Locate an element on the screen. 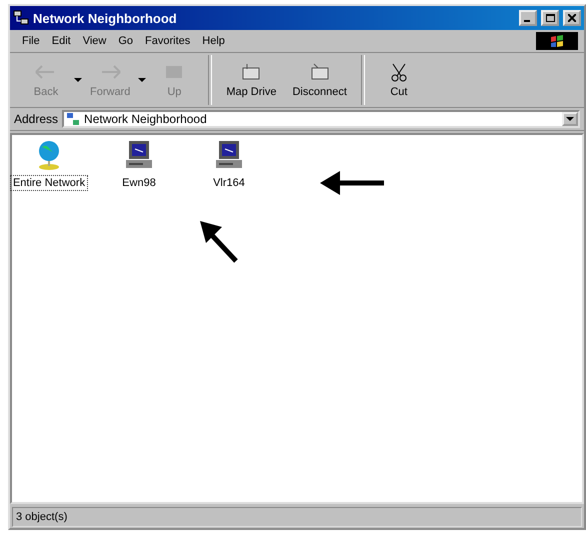  status-text: 3 object(s) is located at coordinates (297, 517).